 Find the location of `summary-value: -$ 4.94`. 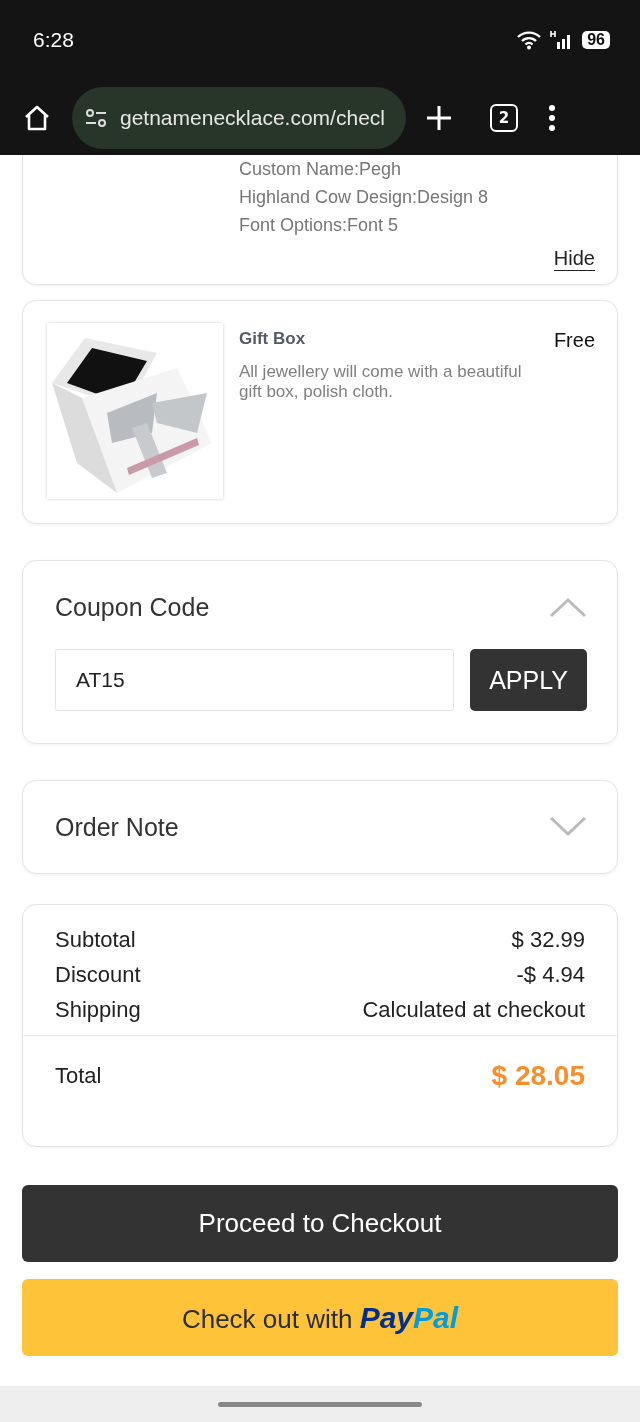

summary-value: -$ 4.94 is located at coordinates (550, 975).